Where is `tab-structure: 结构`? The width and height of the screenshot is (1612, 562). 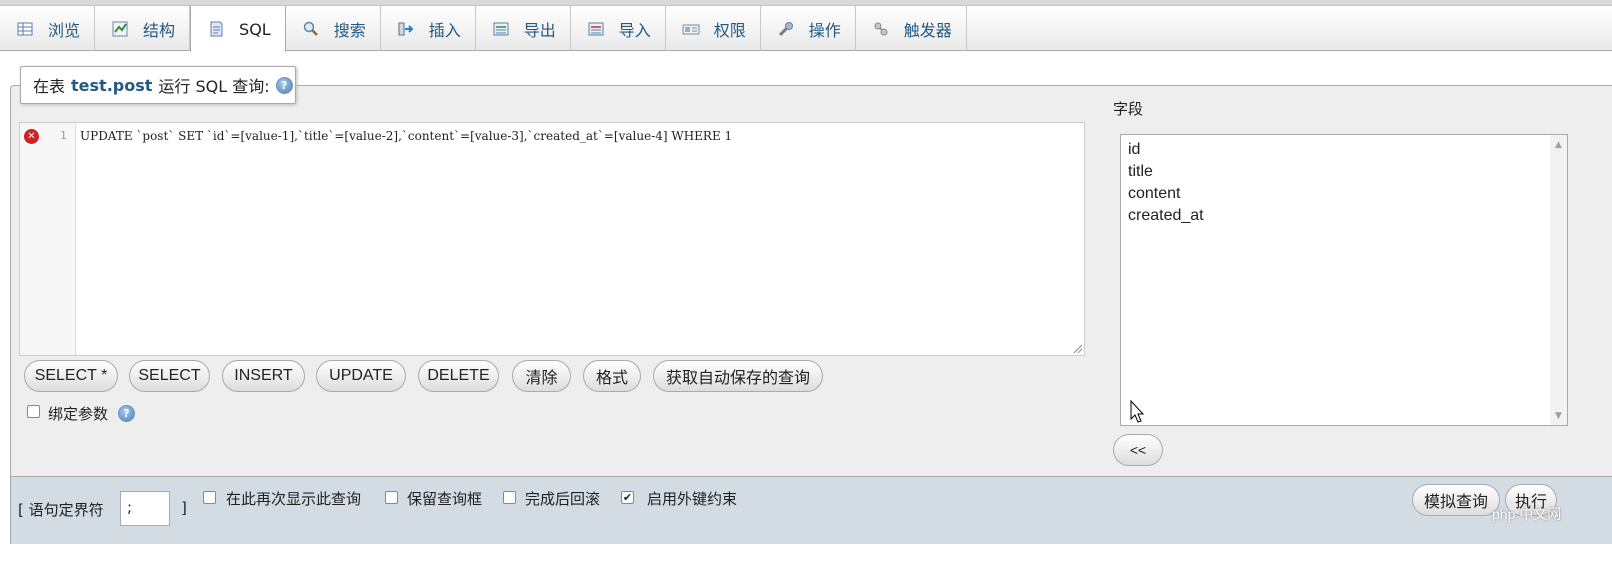 tab-structure: 结构 is located at coordinates (143, 28).